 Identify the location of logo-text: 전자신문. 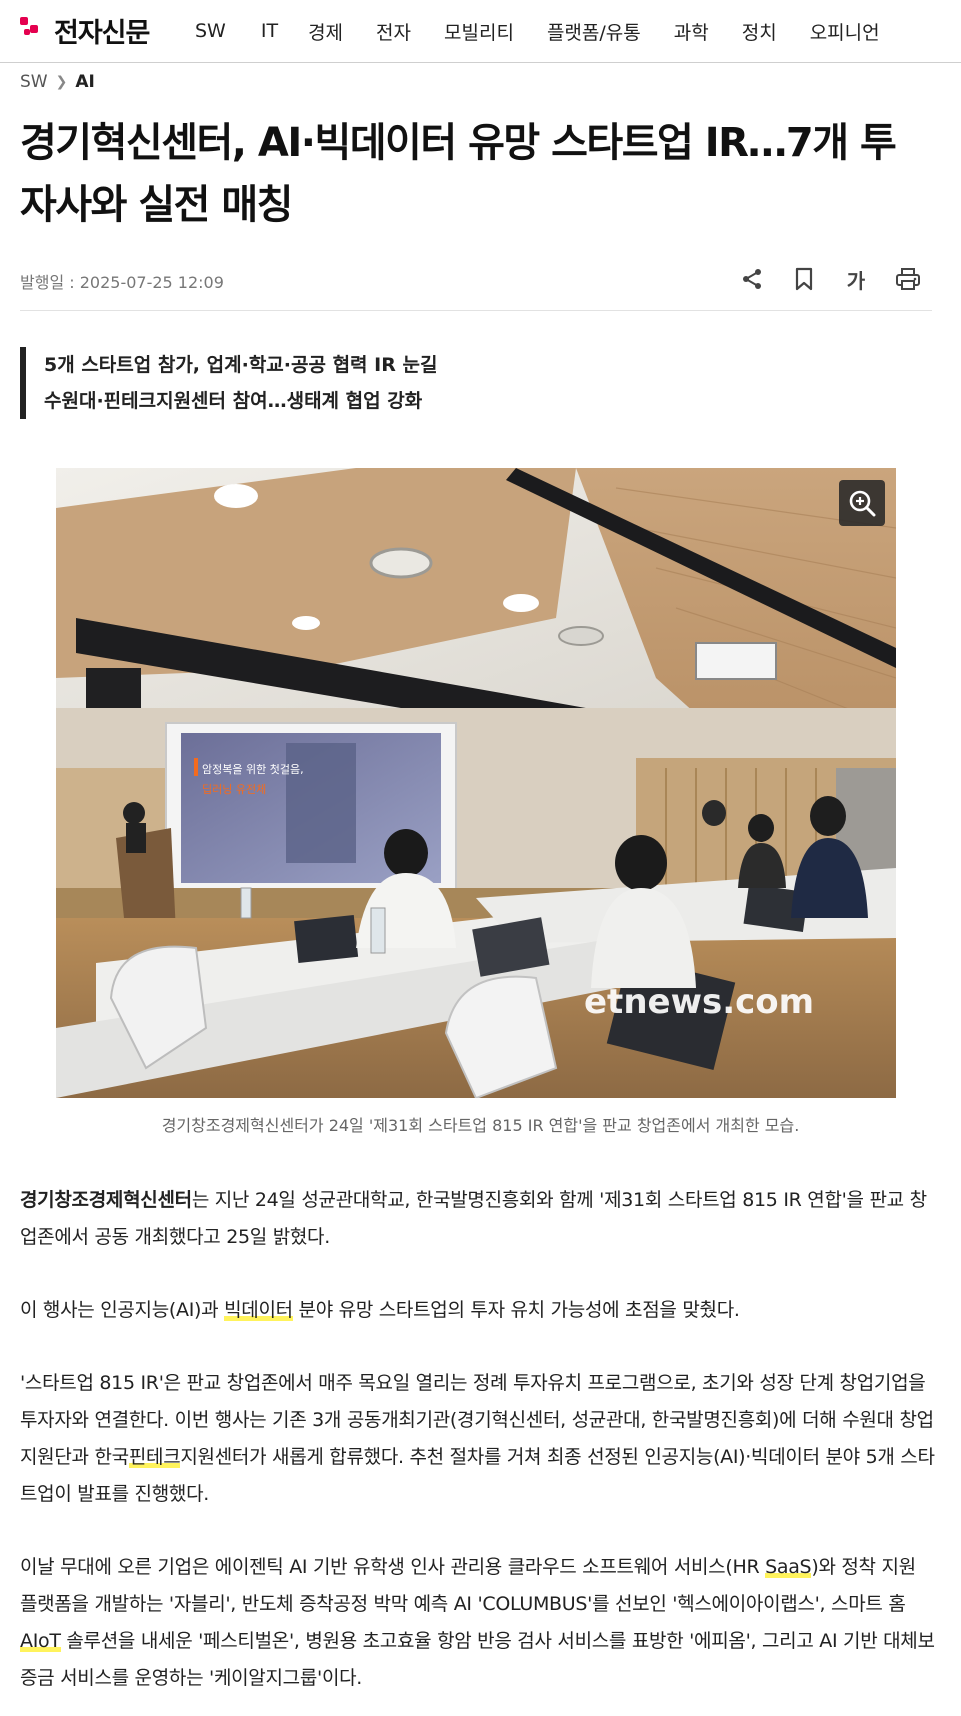
(102, 33).